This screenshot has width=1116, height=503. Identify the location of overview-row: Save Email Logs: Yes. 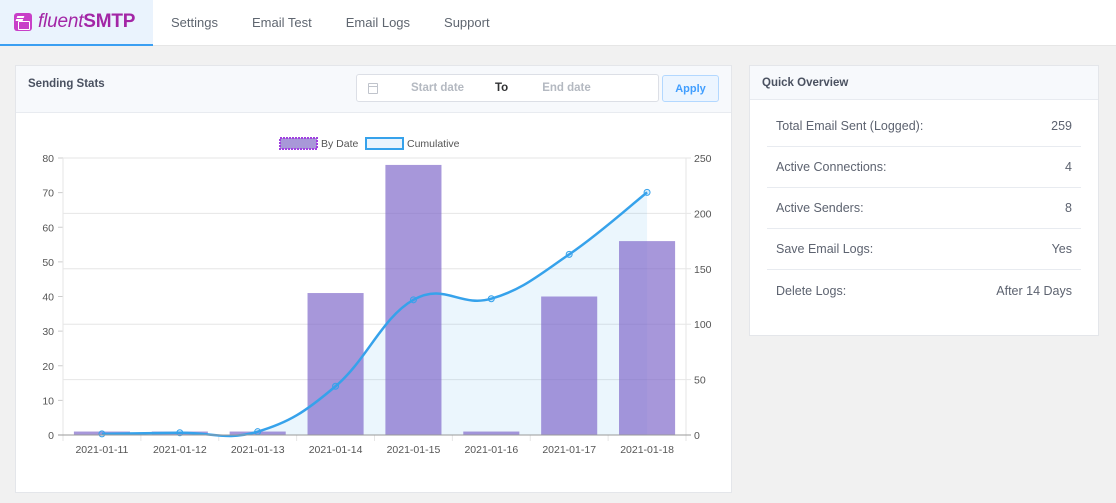
(924, 249).